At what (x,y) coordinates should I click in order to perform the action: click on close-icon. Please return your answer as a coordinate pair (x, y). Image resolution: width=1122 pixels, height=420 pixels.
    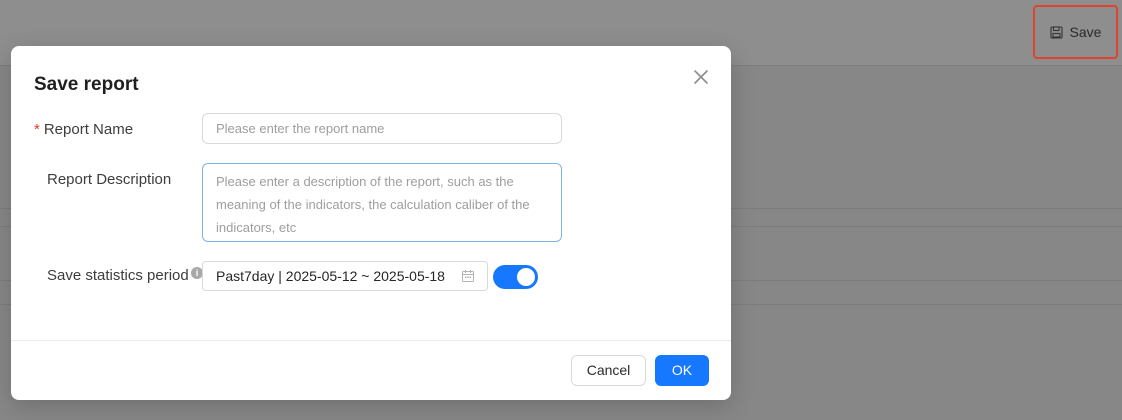
    Looking at the image, I should click on (701, 77).